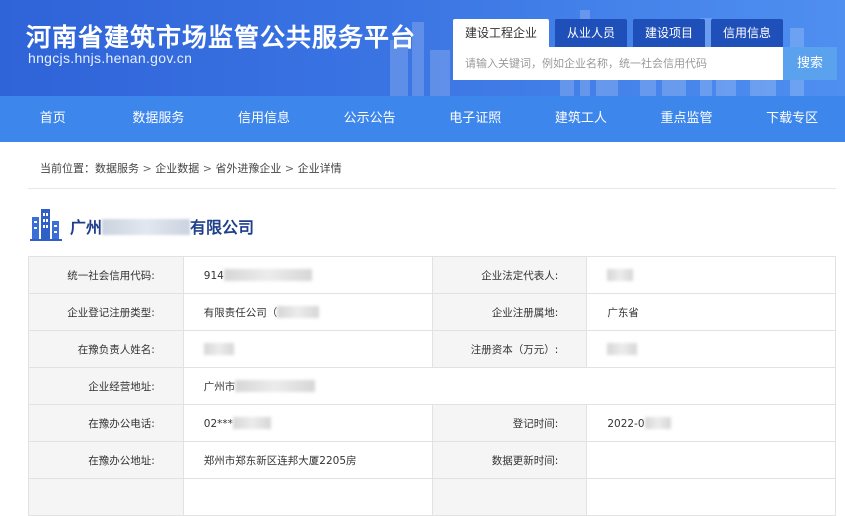 The image size is (845, 516). I want to click on nav-item-announcements: 公示公告, so click(370, 119).